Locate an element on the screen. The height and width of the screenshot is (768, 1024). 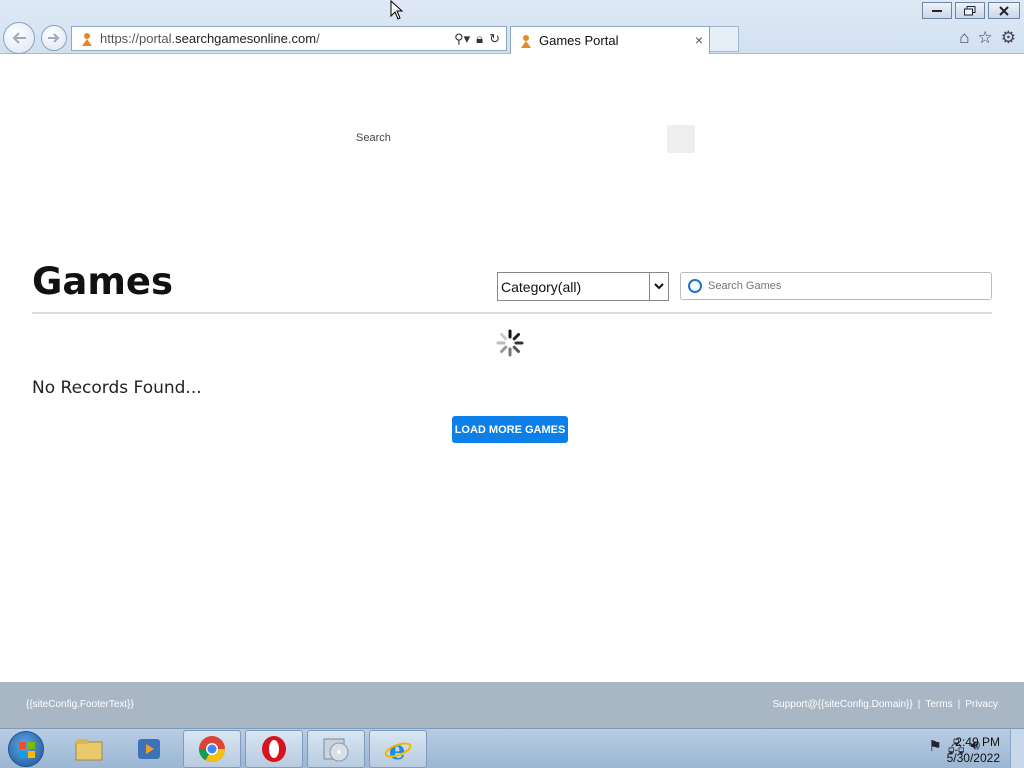
support-link: Support@{{siteConfig.Domain}} is located at coordinates (843, 704).